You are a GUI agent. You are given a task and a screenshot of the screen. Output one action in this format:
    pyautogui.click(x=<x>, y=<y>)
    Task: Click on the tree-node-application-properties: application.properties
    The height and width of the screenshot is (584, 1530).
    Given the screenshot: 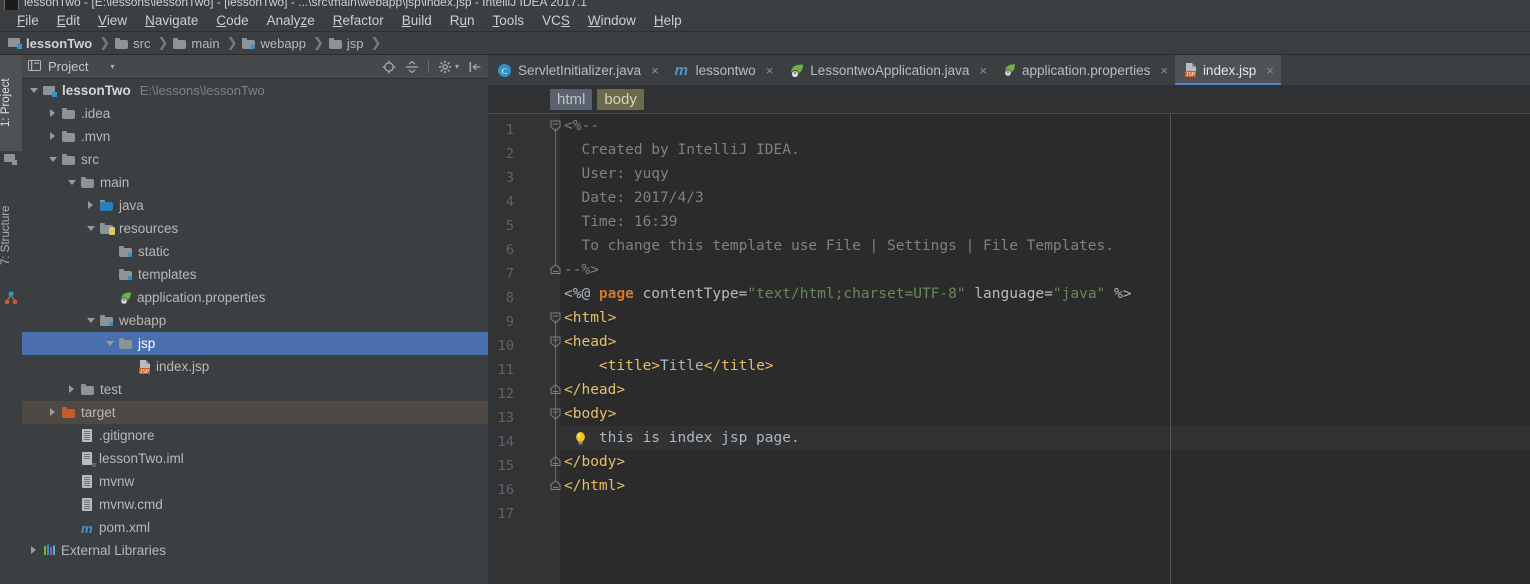 What is the action you would take?
    pyautogui.click(x=255, y=297)
    